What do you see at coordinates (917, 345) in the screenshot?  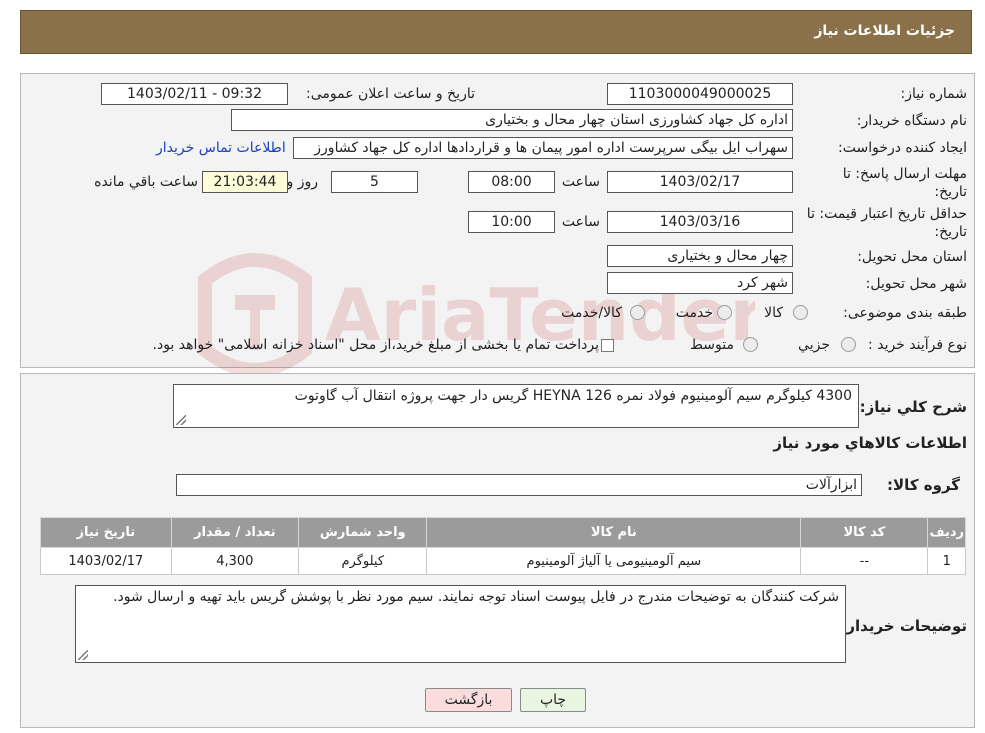 I see `process-label: نوع فرآیند خرید :` at bounding box center [917, 345].